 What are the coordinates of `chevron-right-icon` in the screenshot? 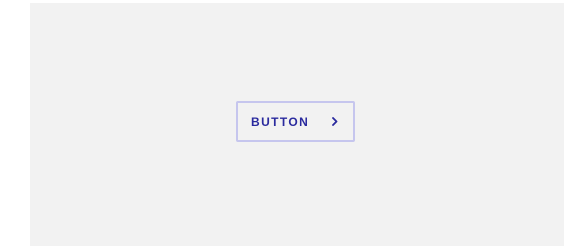 It's located at (335, 122).